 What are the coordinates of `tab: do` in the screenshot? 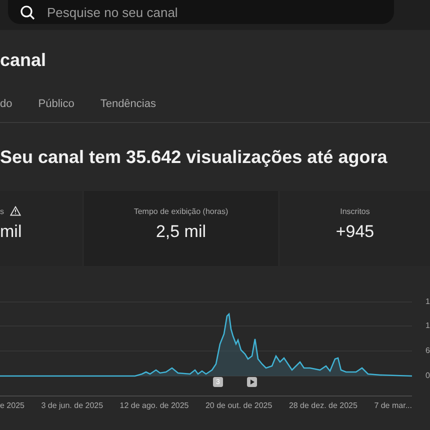 It's located at (12, 104).